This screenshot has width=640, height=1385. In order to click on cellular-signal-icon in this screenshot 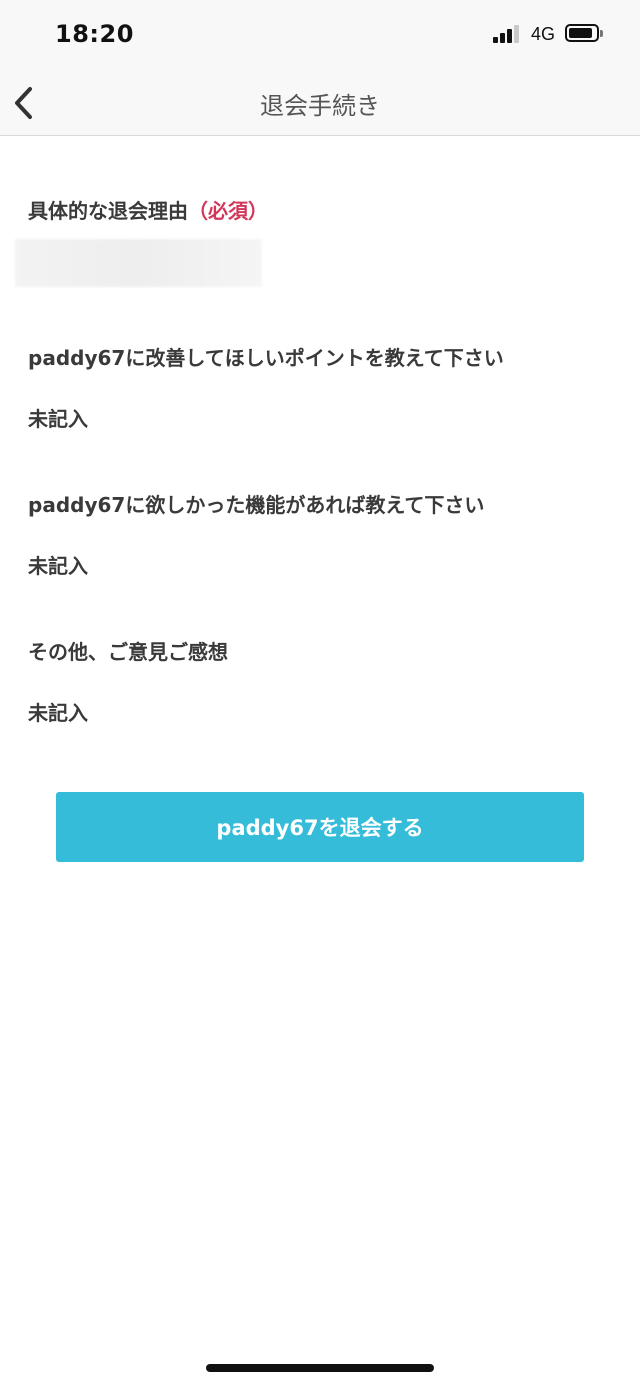, I will do `click(508, 34)`.